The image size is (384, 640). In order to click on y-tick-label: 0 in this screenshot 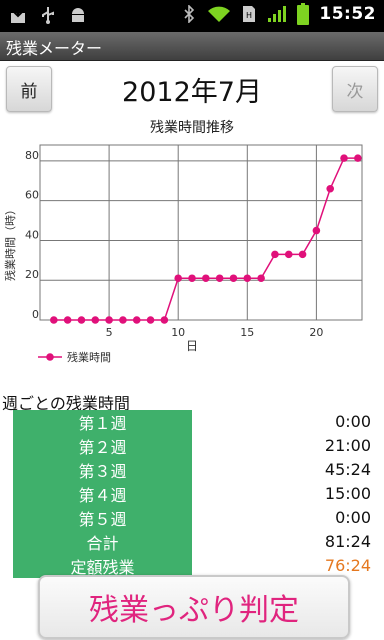, I will do `click(35, 314)`.